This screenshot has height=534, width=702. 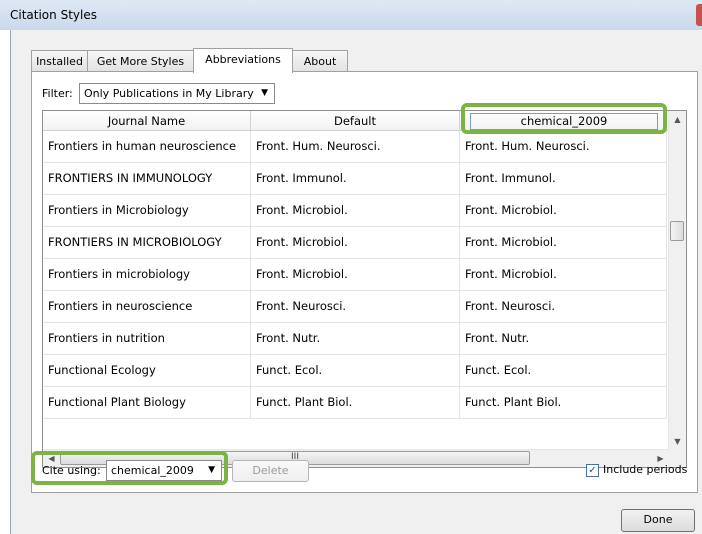 I want to click on filter-value: Only Publications in My Library, so click(x=169, y=93).